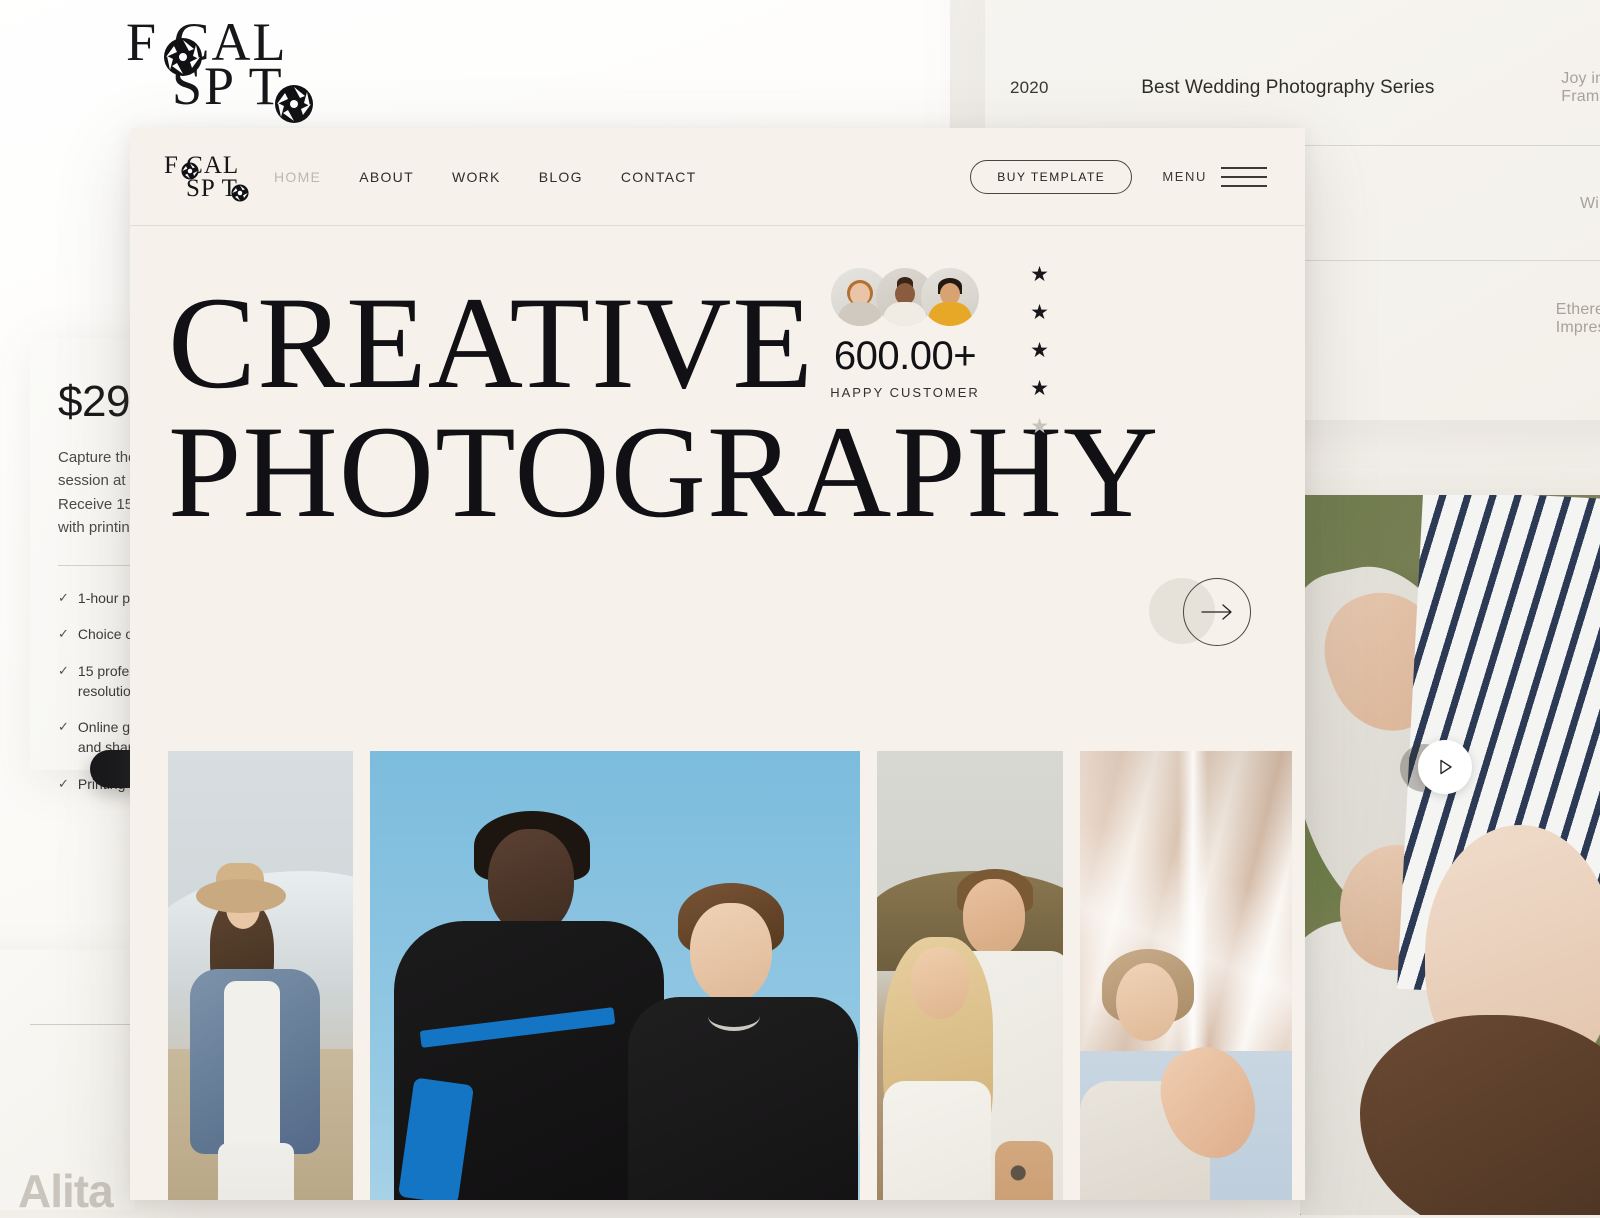 This screenshot has height=1218, width=1600. I want to click on hamburger-icon, so click(1244, 176).